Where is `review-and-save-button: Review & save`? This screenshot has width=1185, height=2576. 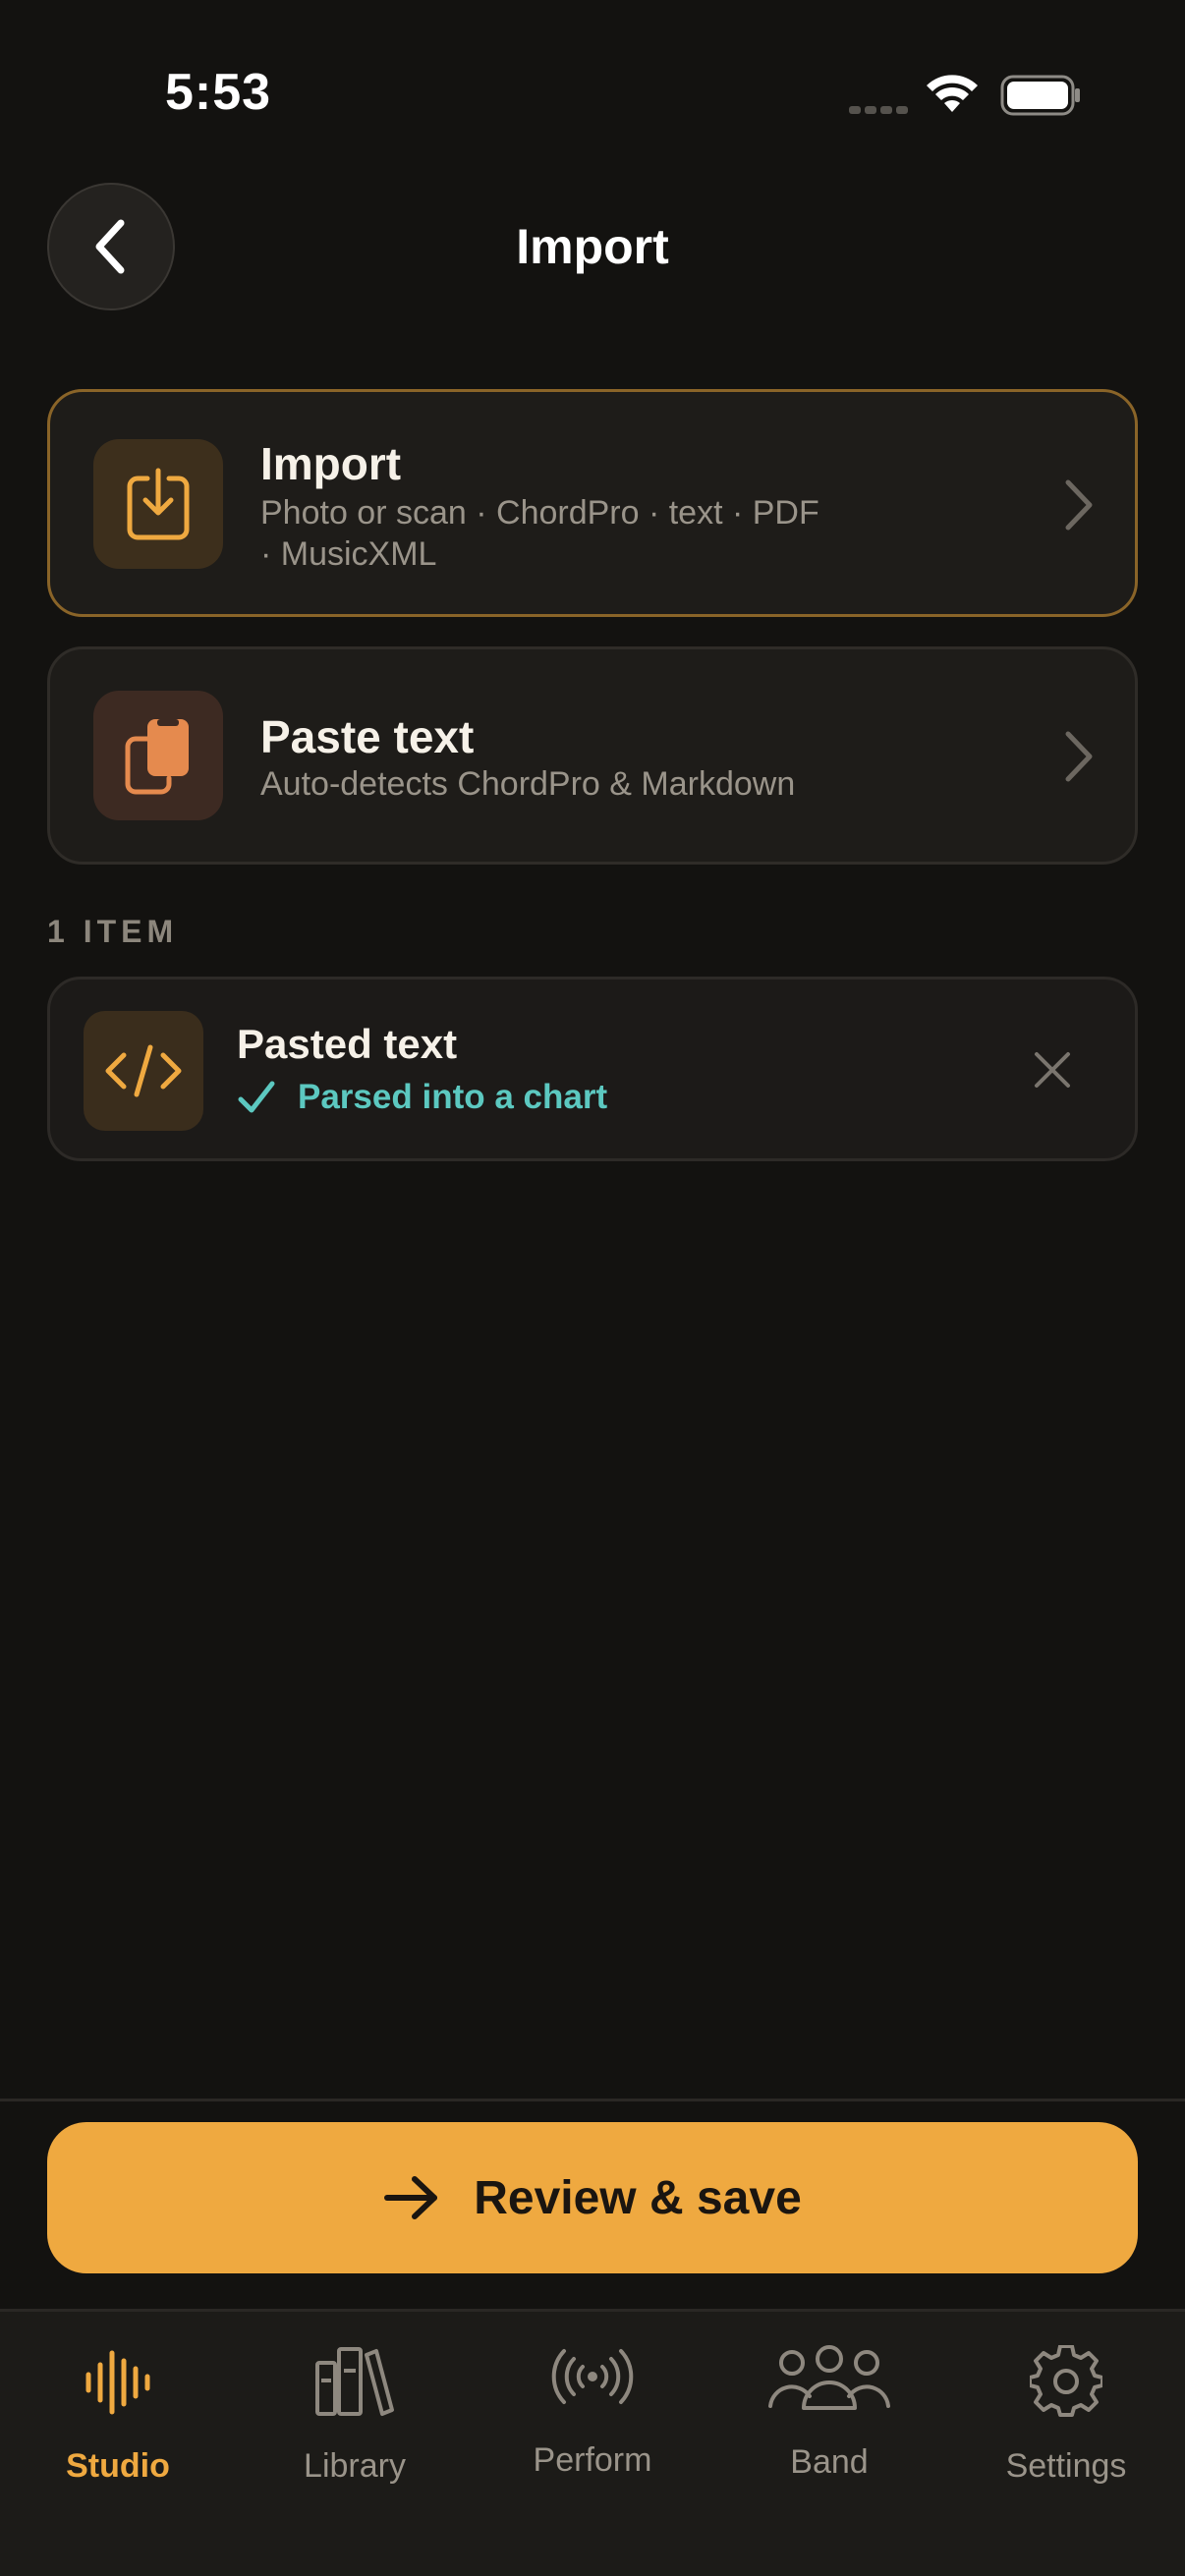 review-and-save-button: Review & save is located at coordinates (592, 2197).